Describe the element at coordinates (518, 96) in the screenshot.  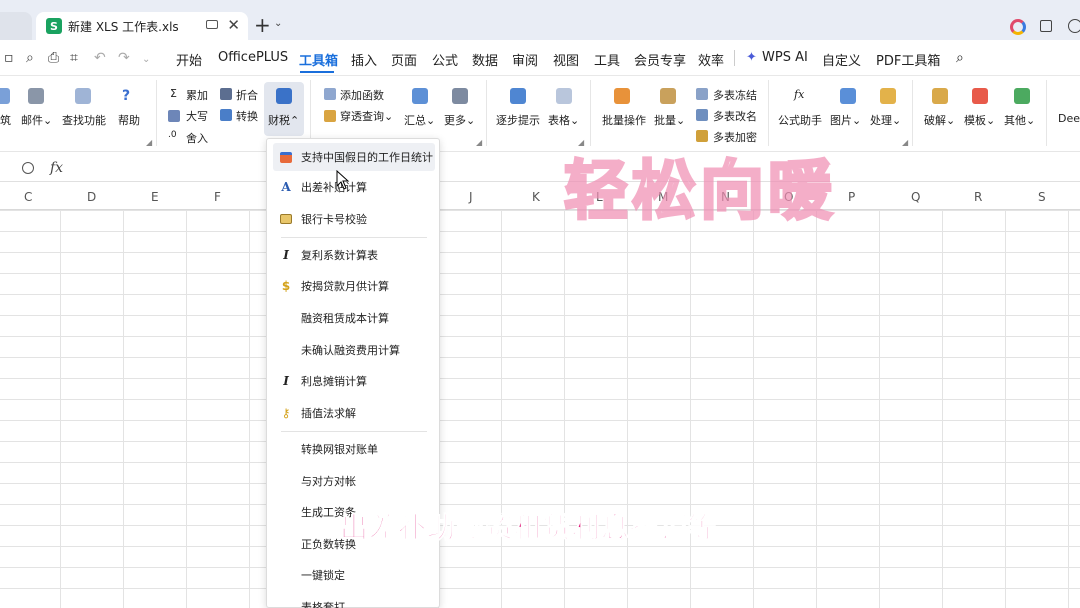
I see `step-hint-icon` at that location.